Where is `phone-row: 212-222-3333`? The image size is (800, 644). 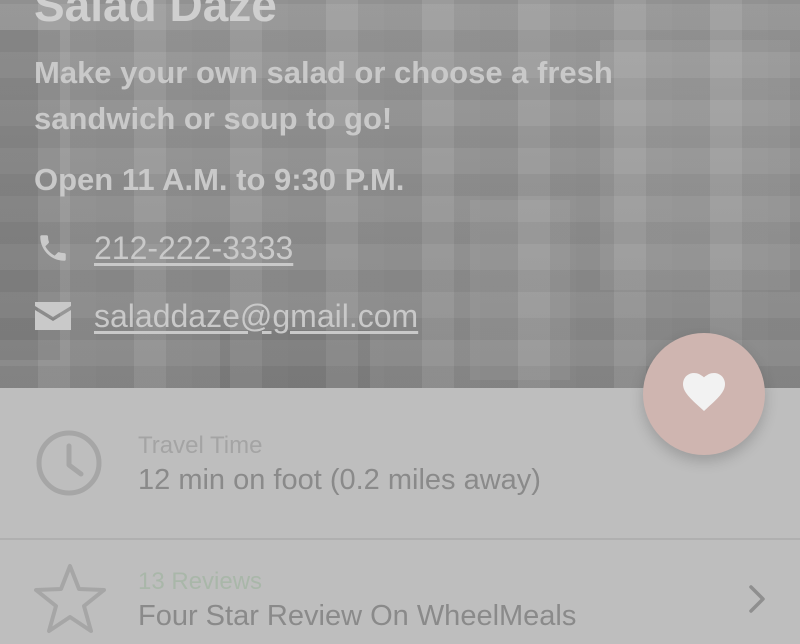 phone-row: 212-222-3333 is located at coordinates (163, 248).